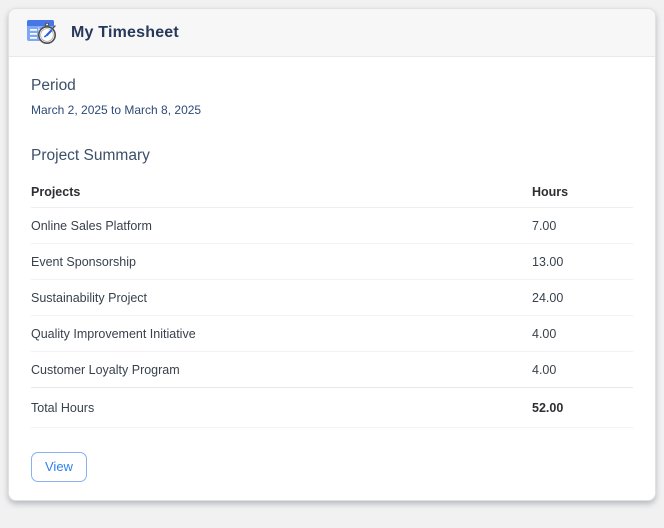 The width and height of the screenshot is (664, 528). Describe the element at coordinates (56, 192) in the screenshot. I see `projects-column-header: Projects` at that location.